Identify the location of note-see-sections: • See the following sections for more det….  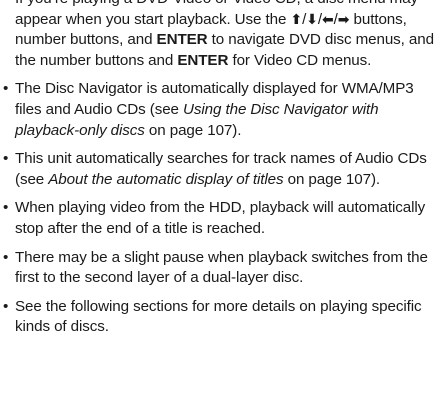
(220, 317).